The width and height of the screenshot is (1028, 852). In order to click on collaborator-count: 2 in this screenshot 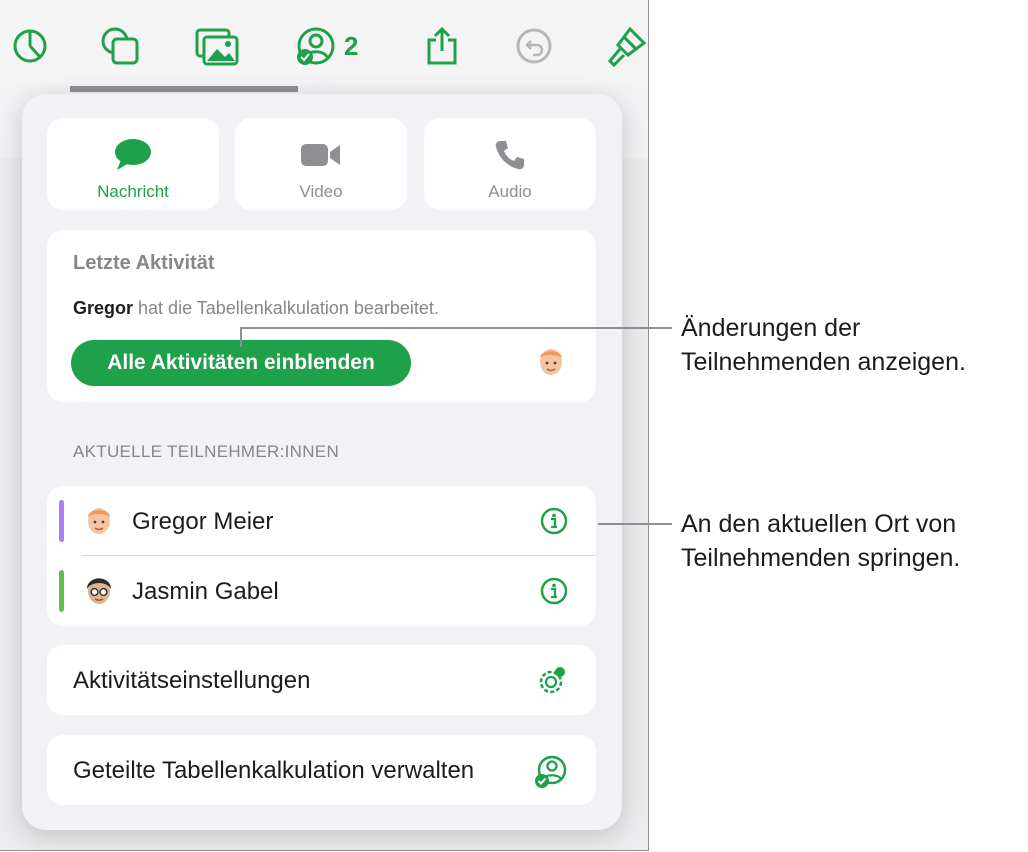, I will do `click(351, 45)`.